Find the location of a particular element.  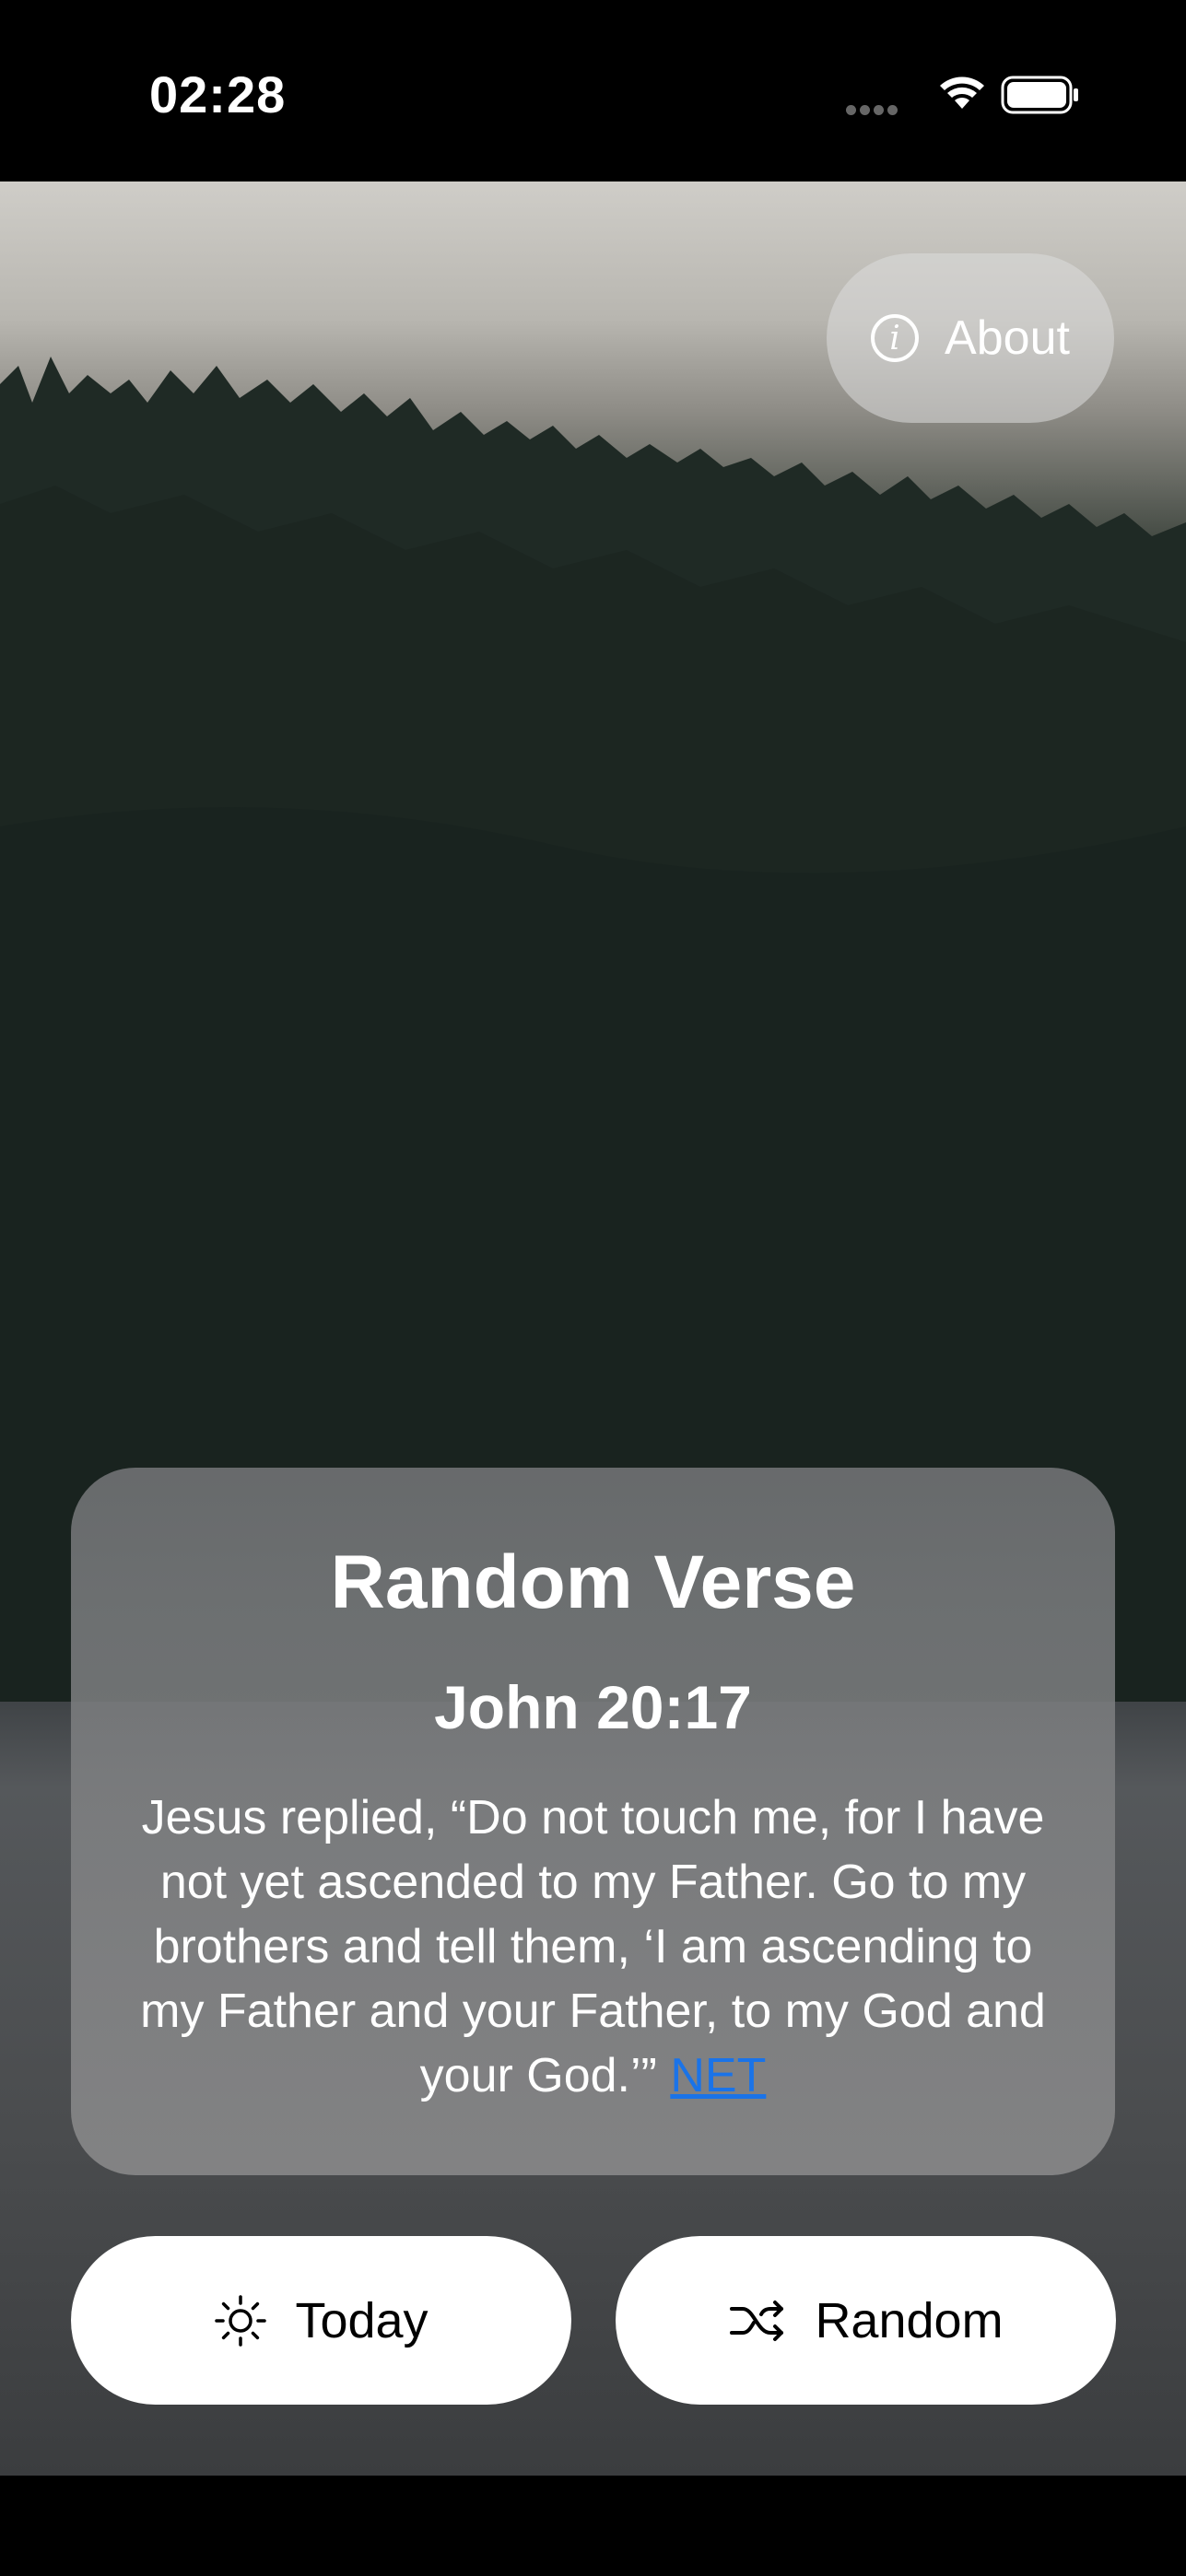

home-indicator-area is located at coordinates (593, 2526).